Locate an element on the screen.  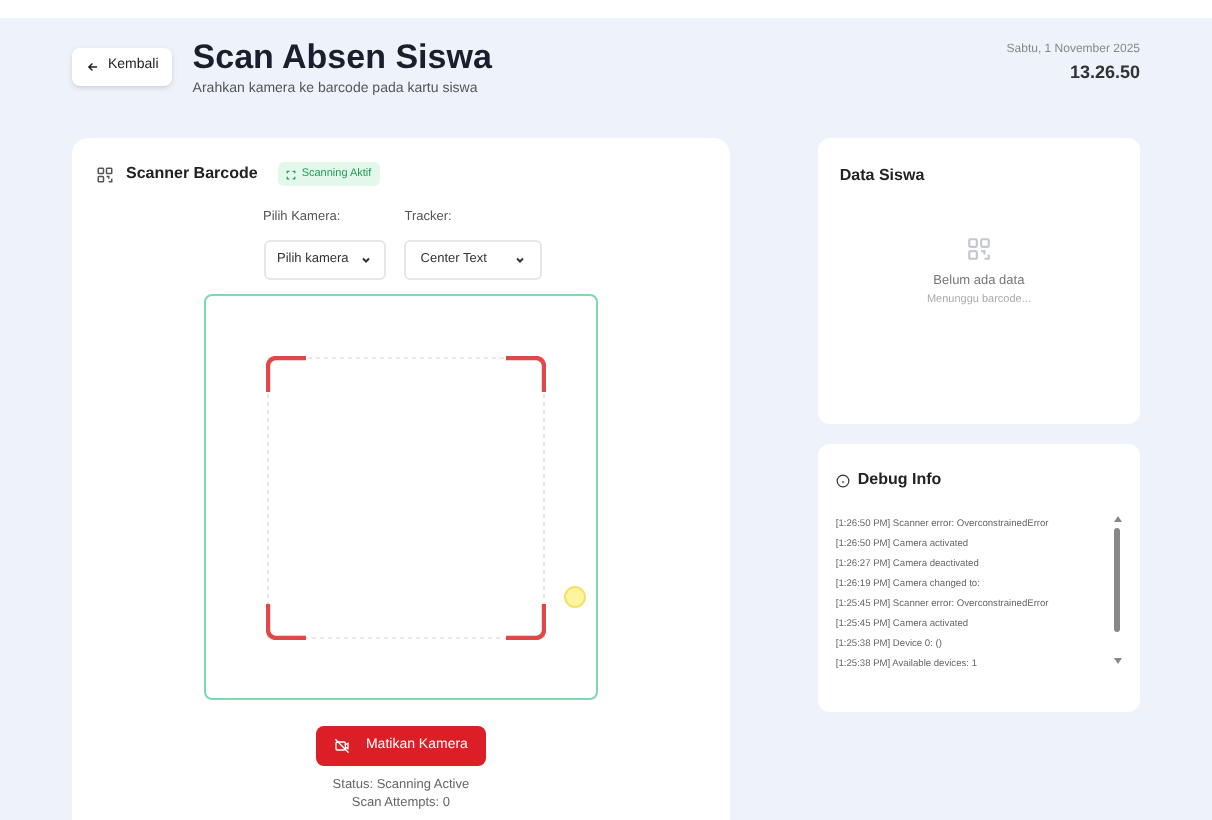
card-title: Debug Info is located at coordinates (899, 480).